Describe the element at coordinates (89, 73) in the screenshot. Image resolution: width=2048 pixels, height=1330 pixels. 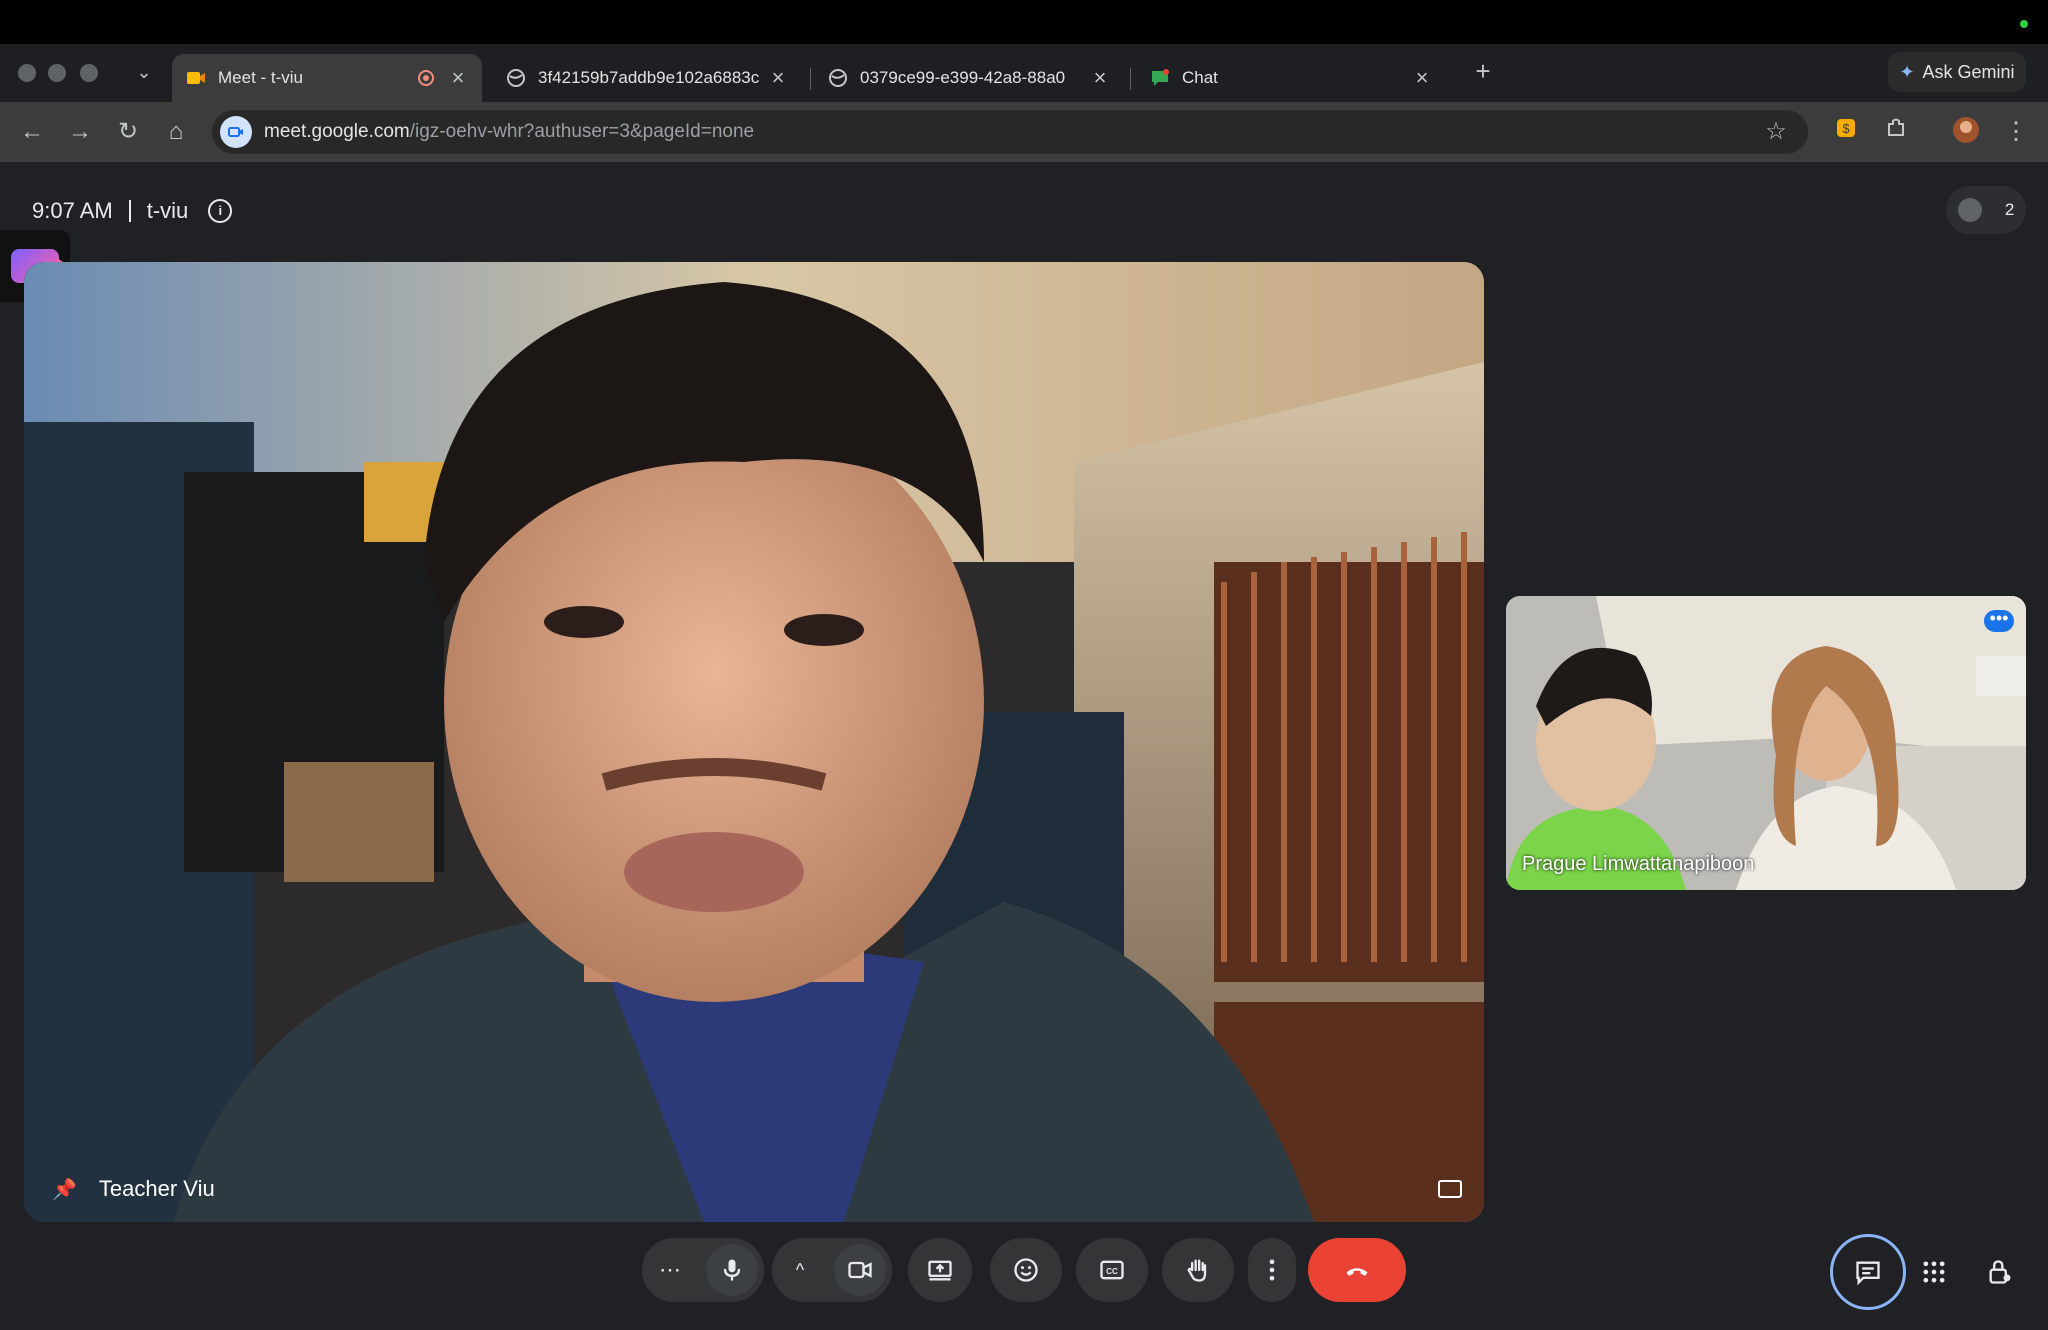
I see `maximize-window-button` at that location.